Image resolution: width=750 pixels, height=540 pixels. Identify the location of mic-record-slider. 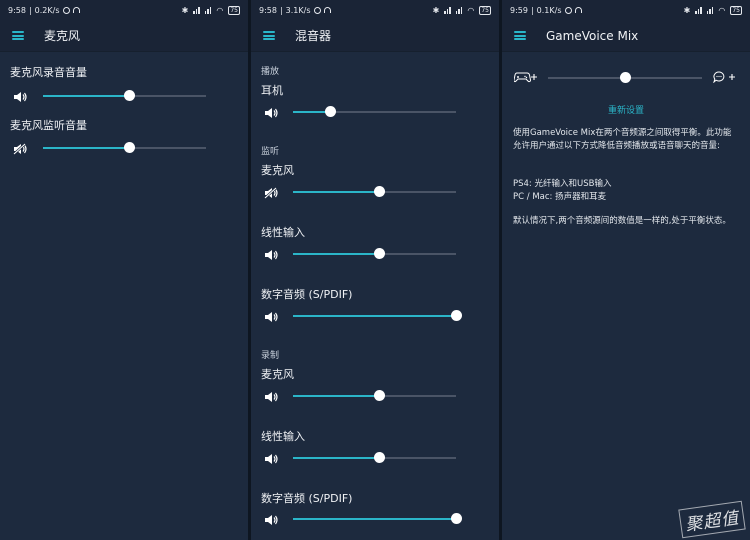
(124, 96).